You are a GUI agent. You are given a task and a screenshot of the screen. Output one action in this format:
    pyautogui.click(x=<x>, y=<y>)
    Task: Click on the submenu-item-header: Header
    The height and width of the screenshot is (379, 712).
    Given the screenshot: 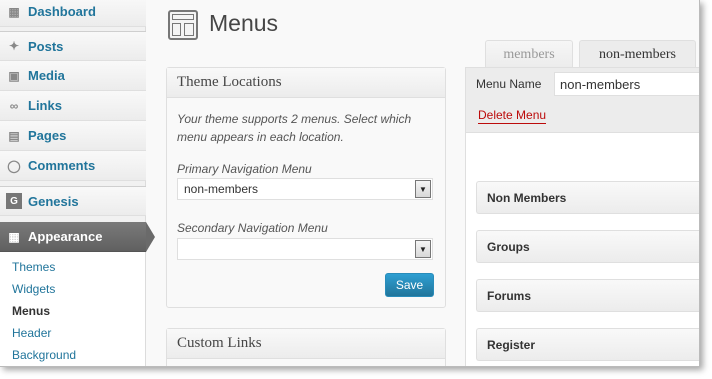 What is the action you would take?
    pyautogui.click(x=31, y=333)
    